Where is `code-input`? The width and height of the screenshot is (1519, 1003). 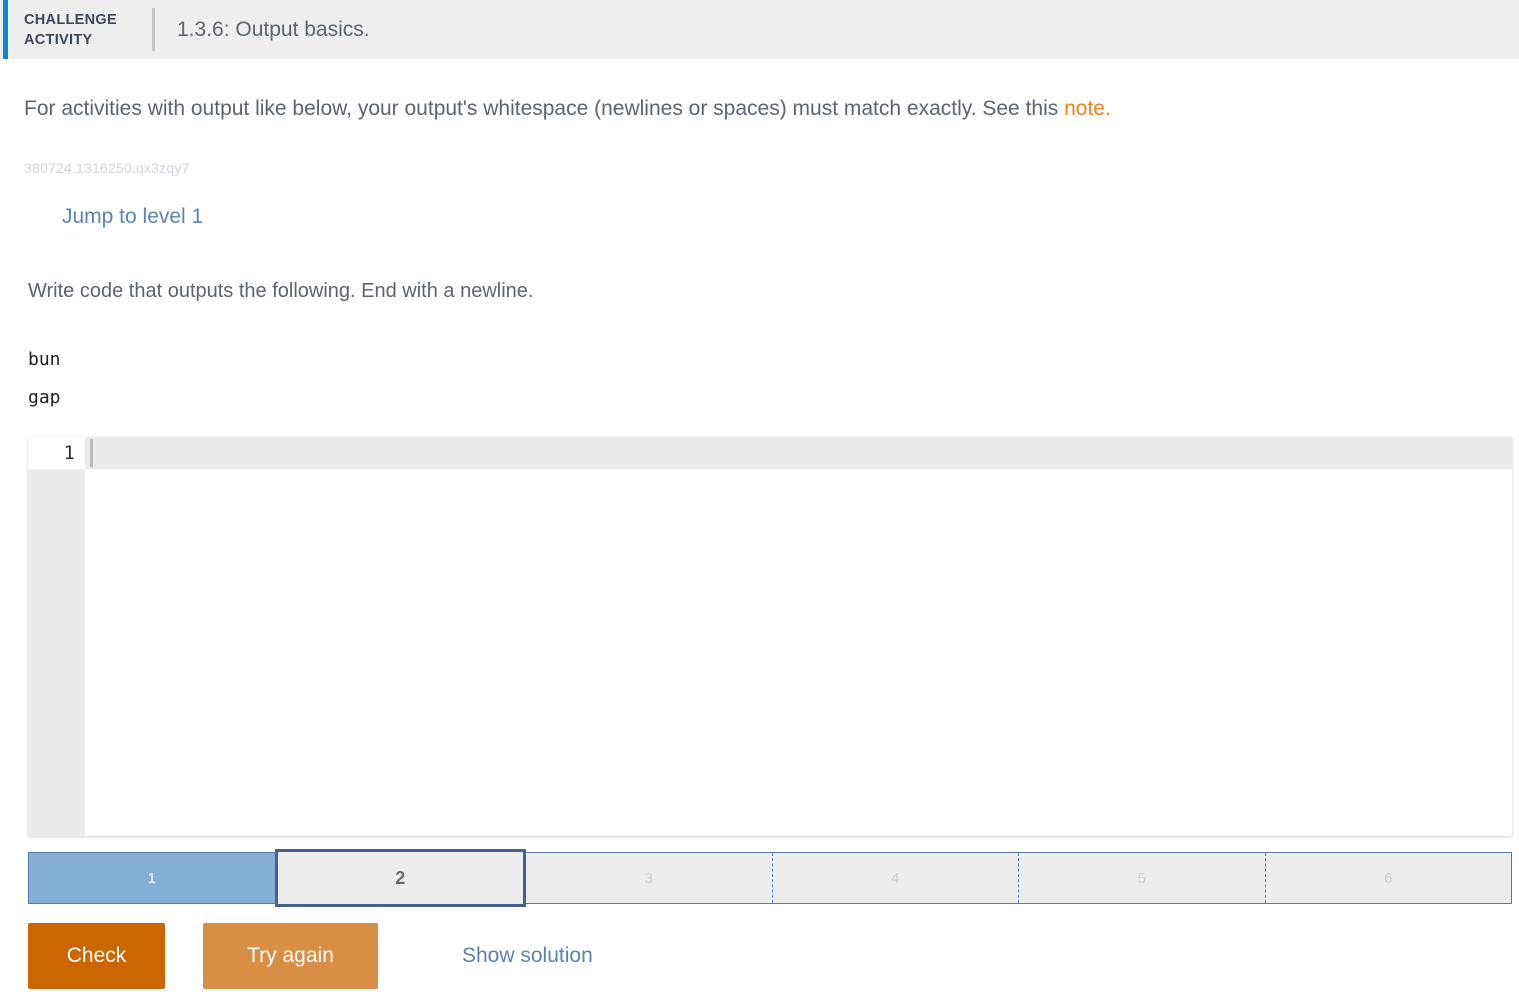 code-input is located at coordinates (799, 453).